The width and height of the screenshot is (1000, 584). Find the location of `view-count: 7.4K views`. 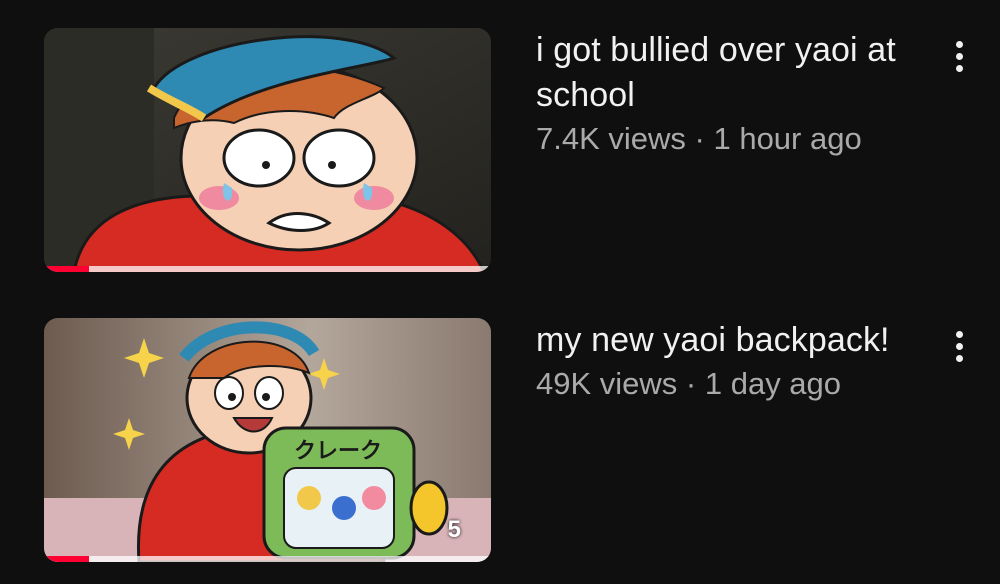

view-count: 7.4K views is located at coordinates (611, 138).